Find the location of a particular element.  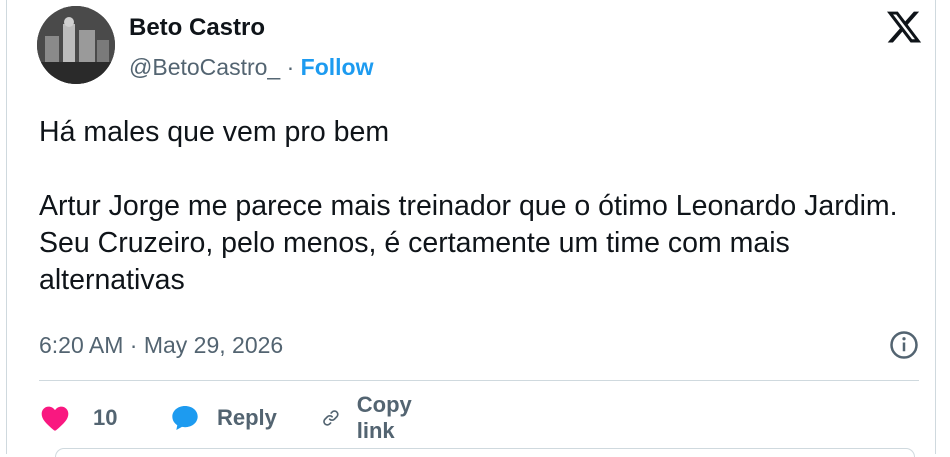

x-logo-icon is located at coordinates (904, 27).